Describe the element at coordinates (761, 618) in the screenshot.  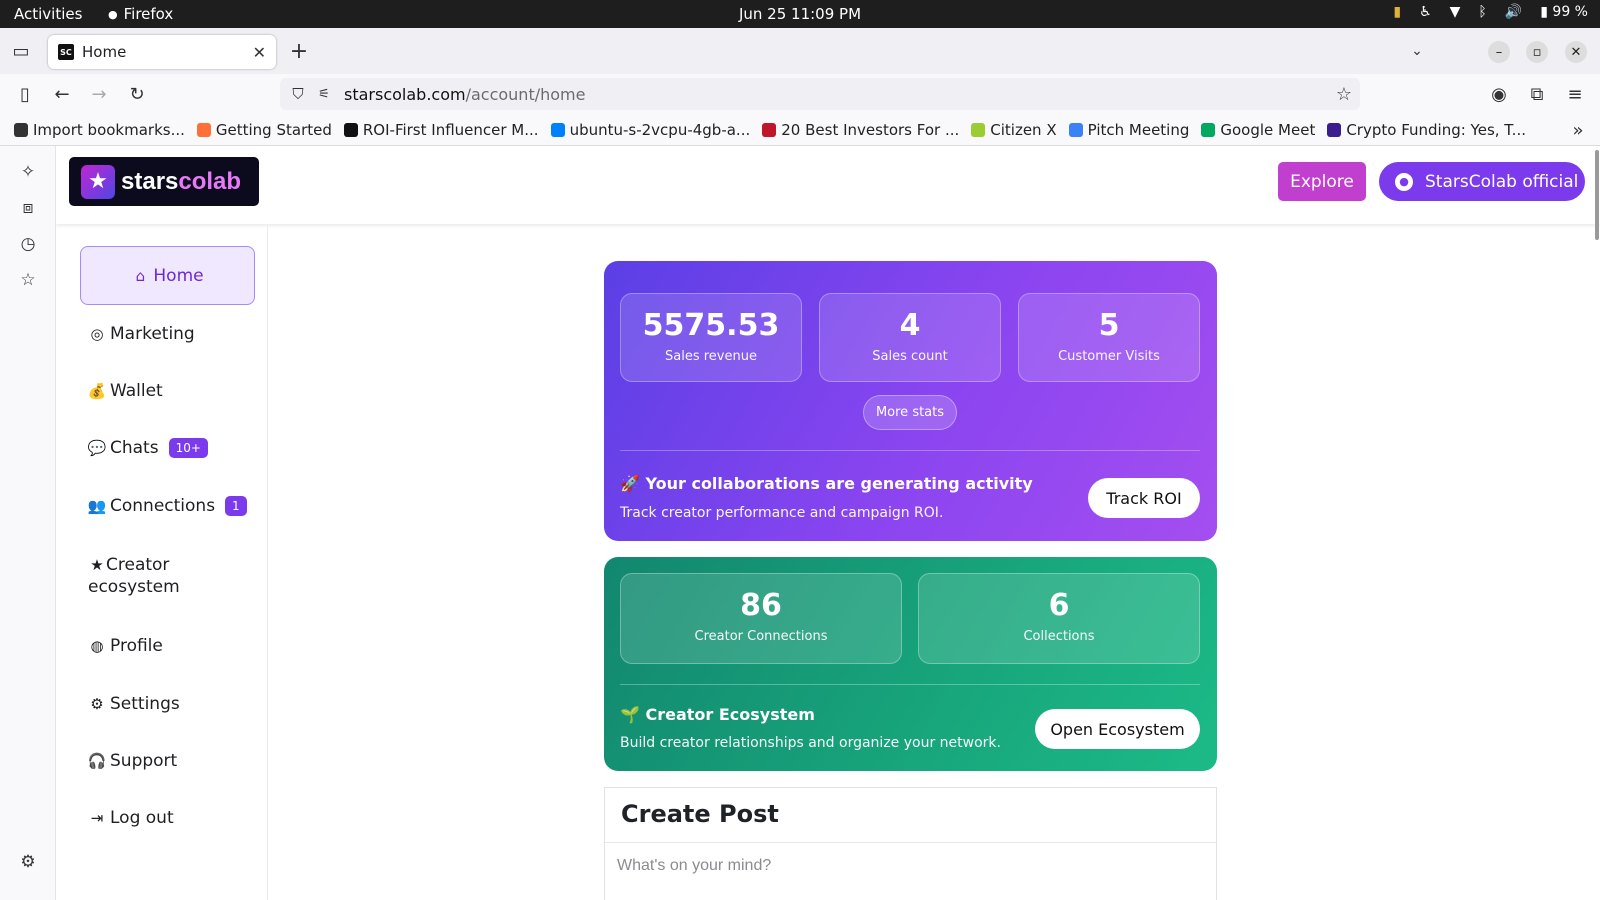
I see `creator-connections-stat: 86 Creator Connections` at that location.